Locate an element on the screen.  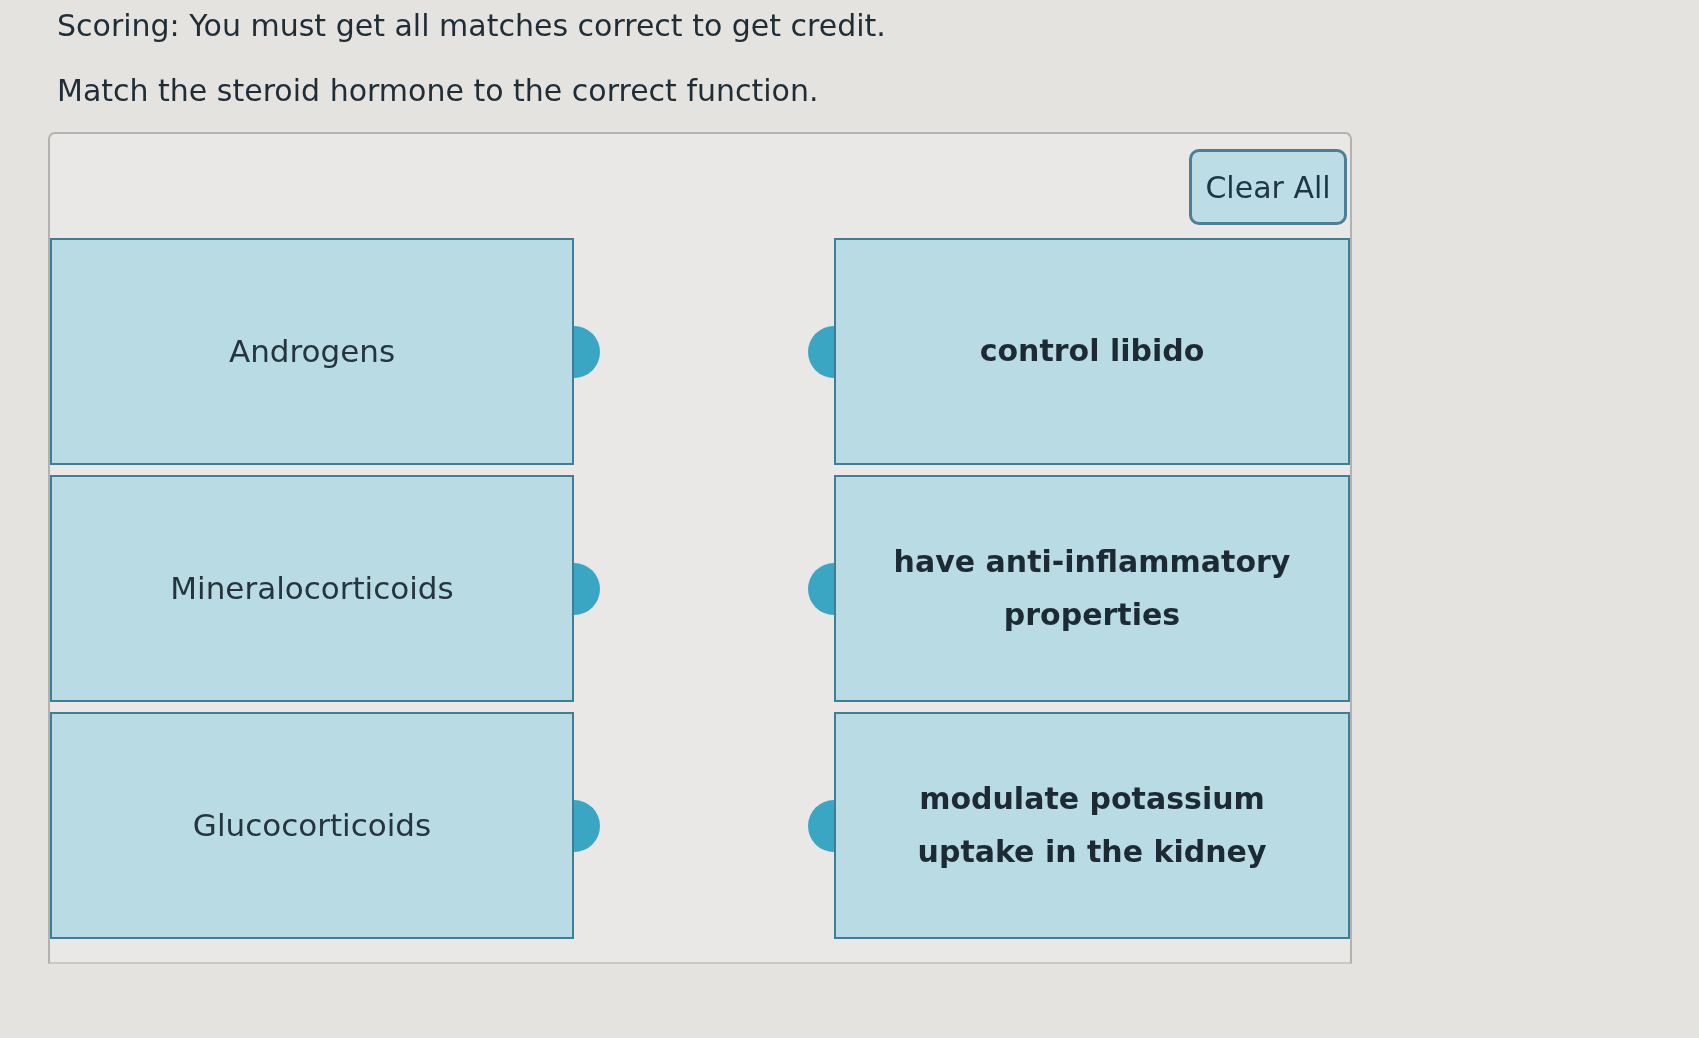
function-card: control libido is located at coordinates (1092, 351).